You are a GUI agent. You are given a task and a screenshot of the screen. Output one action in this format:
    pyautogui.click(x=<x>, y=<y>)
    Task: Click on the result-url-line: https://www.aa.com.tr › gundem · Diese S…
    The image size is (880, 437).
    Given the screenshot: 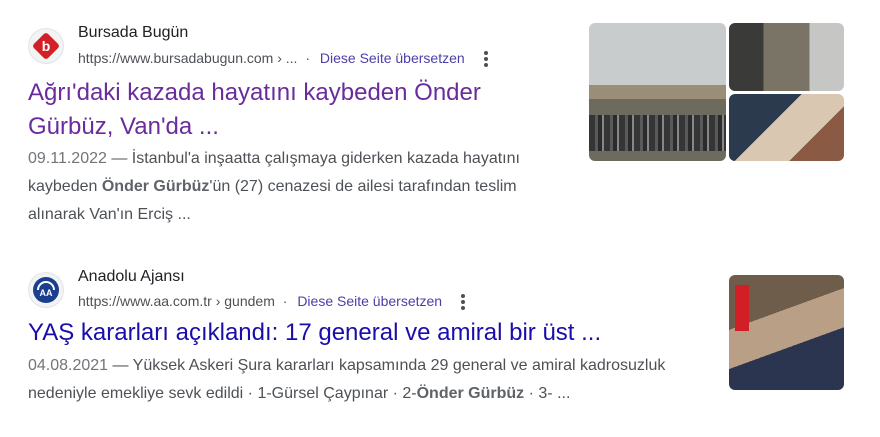 What is the action you would take?
    pyautogui.click(x=274, y=302)
    